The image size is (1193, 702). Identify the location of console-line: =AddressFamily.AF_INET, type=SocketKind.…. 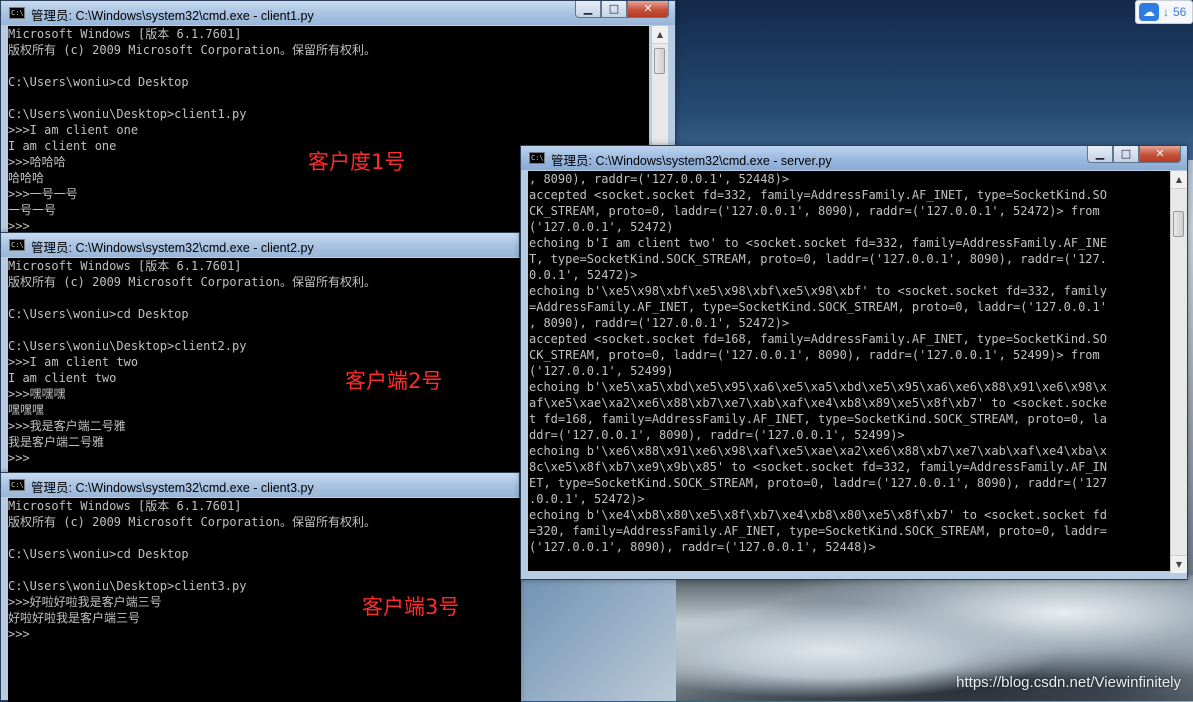
(818, 307).